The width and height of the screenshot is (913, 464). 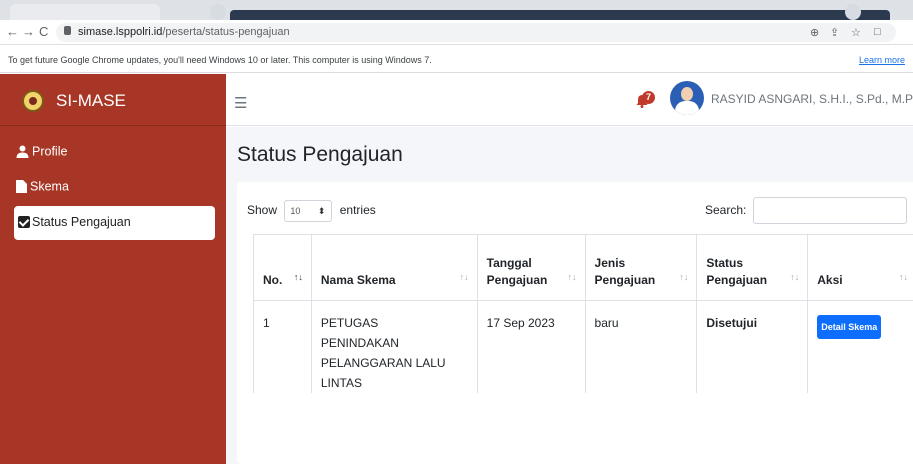 What do you see at coordinates (357, 210) in the screenshot?
I see `entries-label: entries` at bounding box center [357, 210].